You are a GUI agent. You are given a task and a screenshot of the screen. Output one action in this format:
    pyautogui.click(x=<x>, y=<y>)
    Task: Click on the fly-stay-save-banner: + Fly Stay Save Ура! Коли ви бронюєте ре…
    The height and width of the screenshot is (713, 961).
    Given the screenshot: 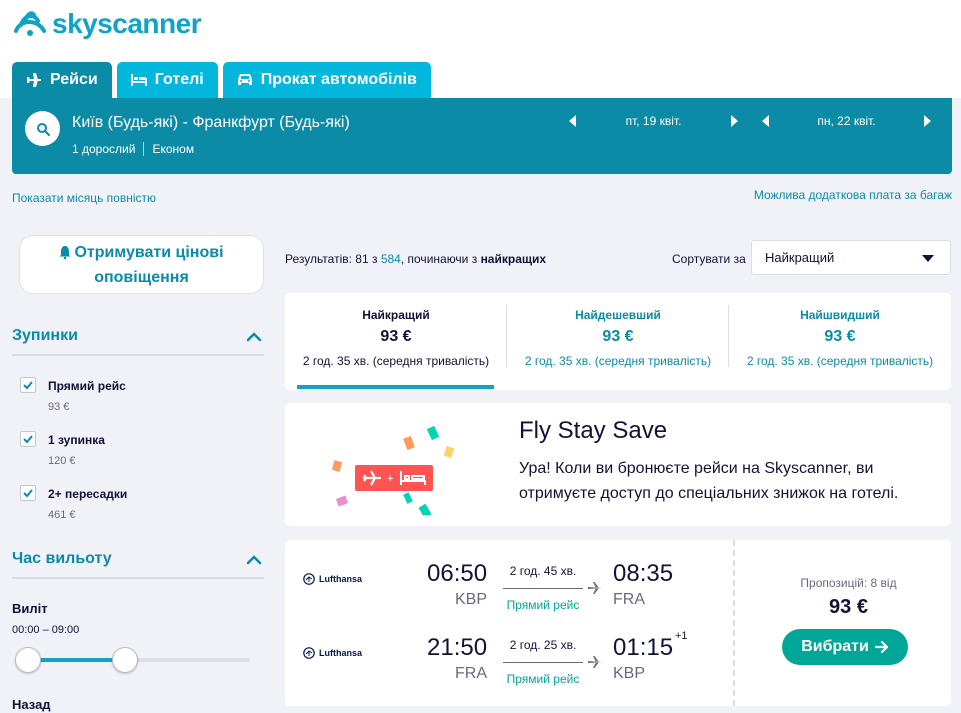 What is the action you would take?
    pyautogui.click(x=618, y=464)
    